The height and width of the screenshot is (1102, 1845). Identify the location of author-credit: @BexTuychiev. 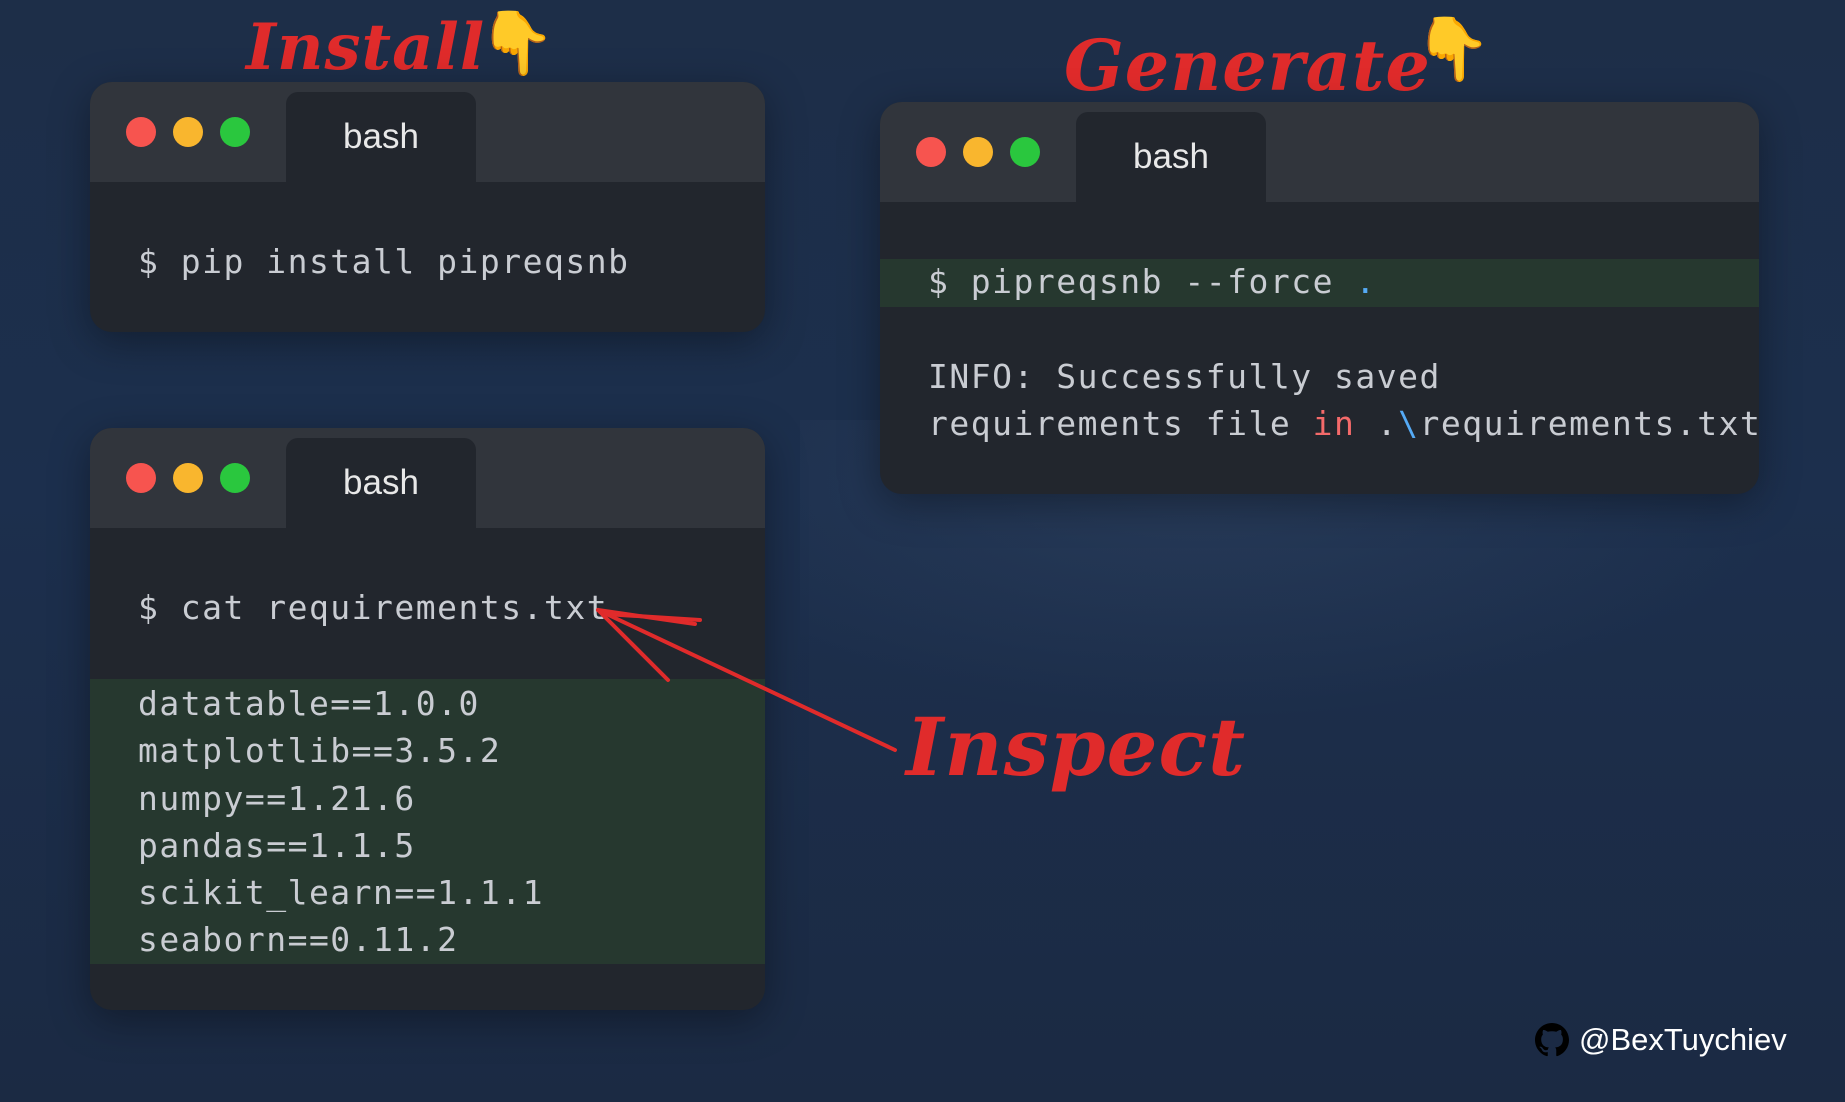
(1661, 1040).